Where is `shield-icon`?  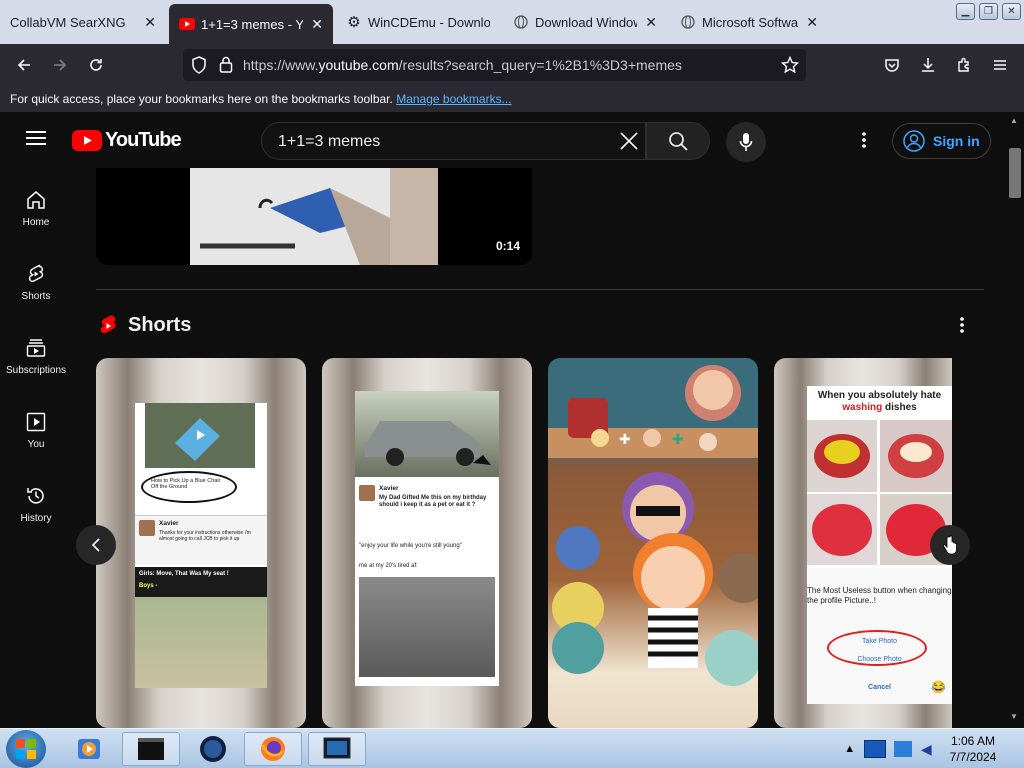 shield-icon is located at coordinates (199, 67).